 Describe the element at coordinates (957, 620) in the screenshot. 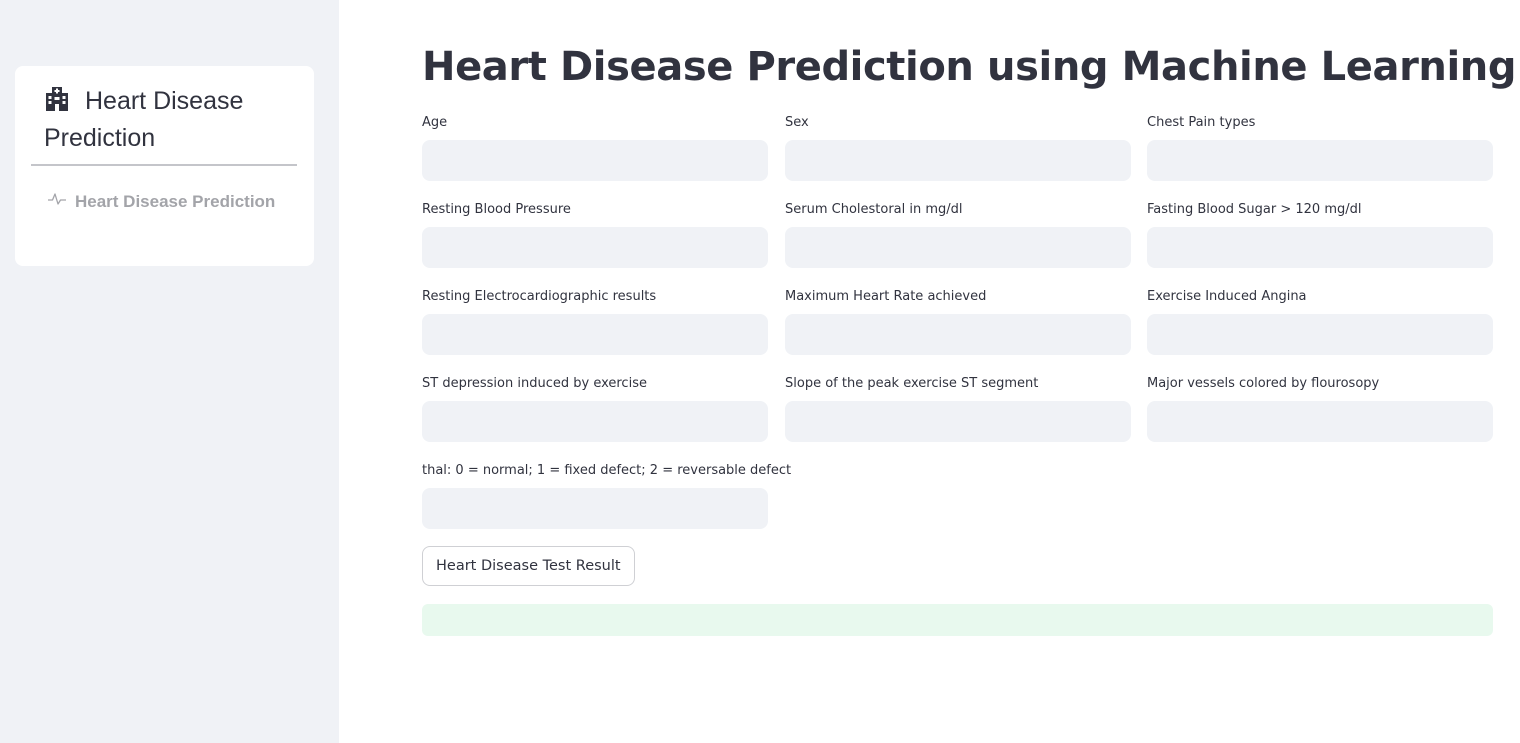

I see `result-success-banner` at that location.